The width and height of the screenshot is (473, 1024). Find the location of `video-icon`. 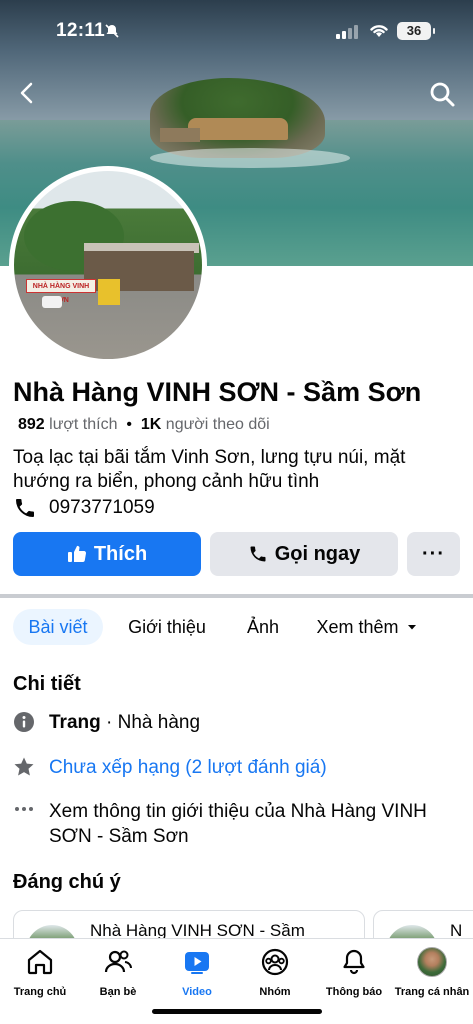

video-icon is located at coordinates (197, 963).